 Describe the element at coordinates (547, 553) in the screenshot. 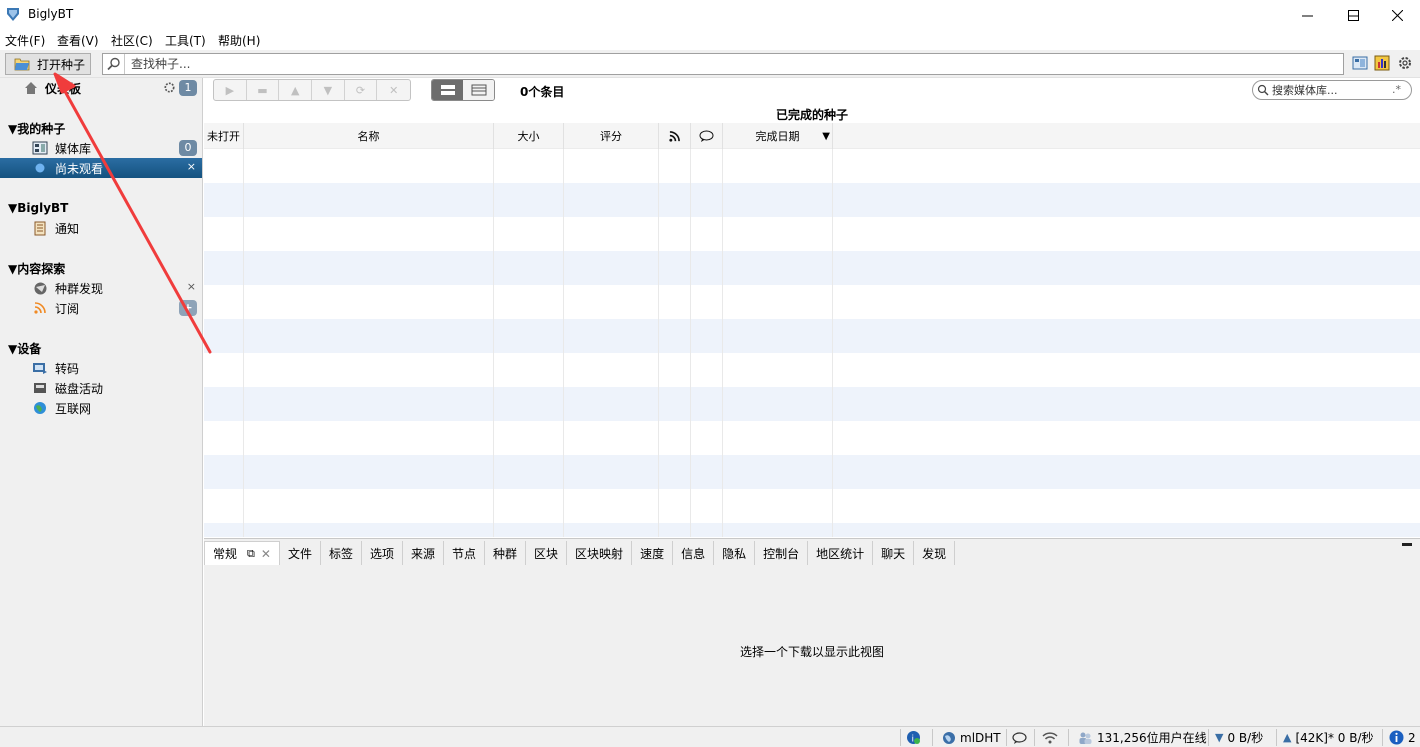

I see `tab-pieces: 区块` at that location.